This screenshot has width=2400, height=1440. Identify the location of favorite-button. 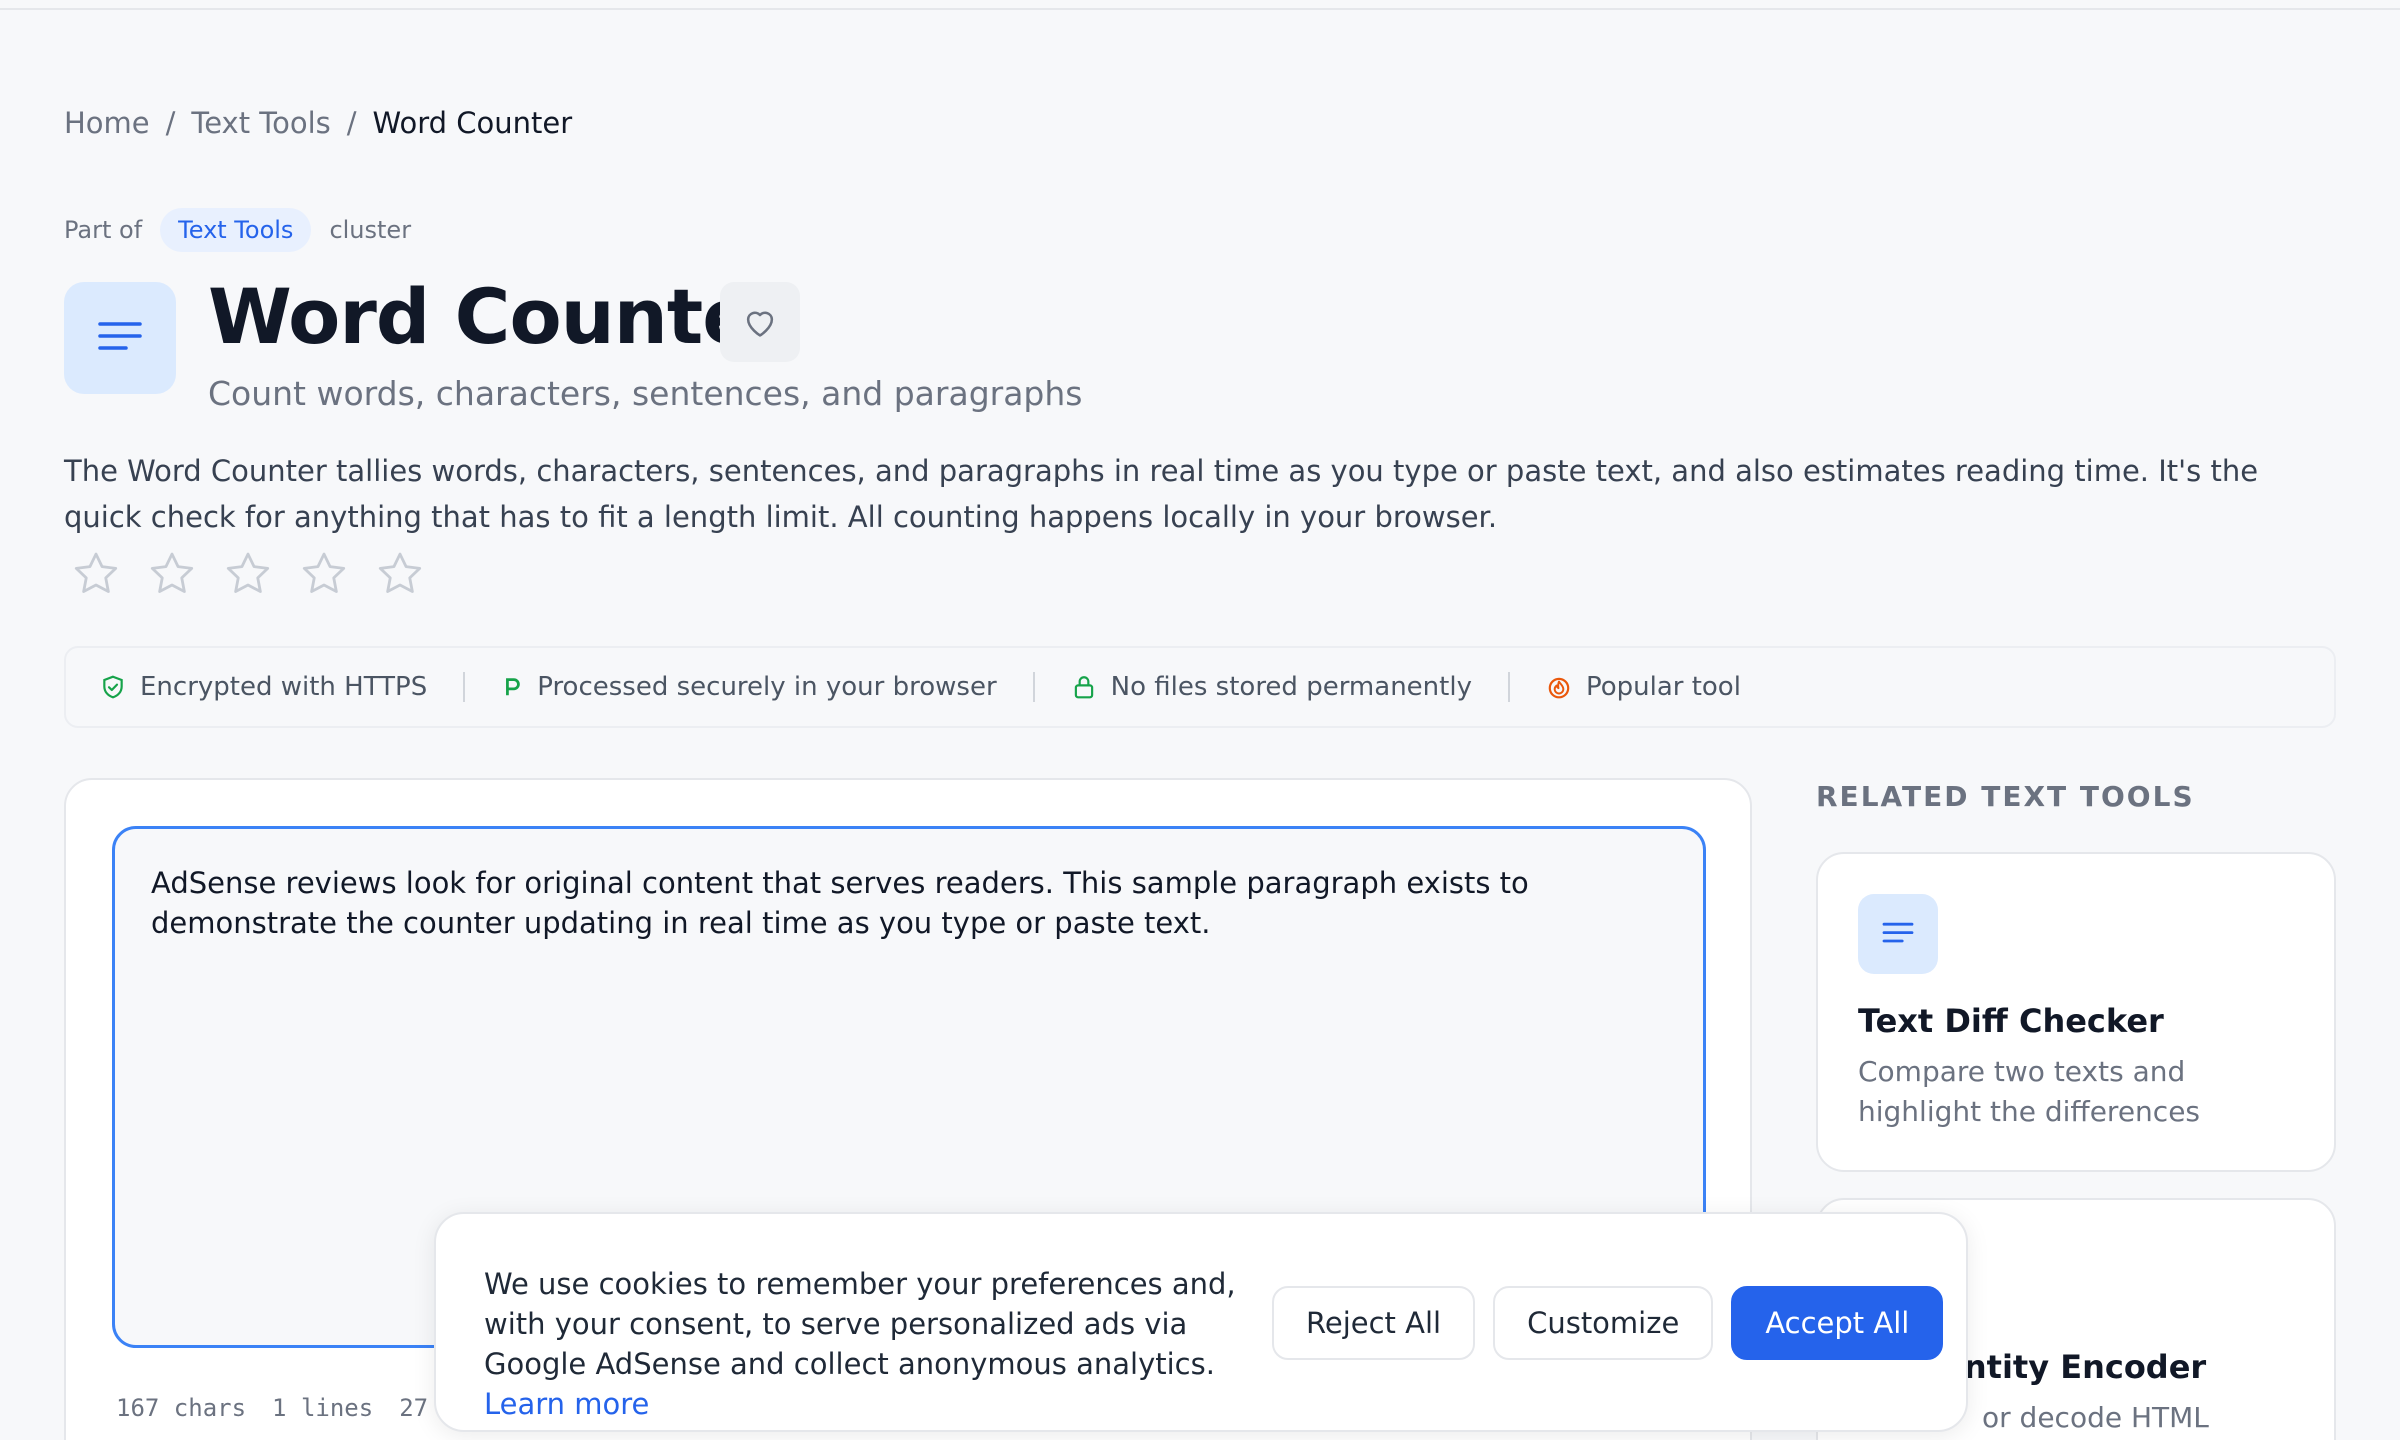
(760, 322).